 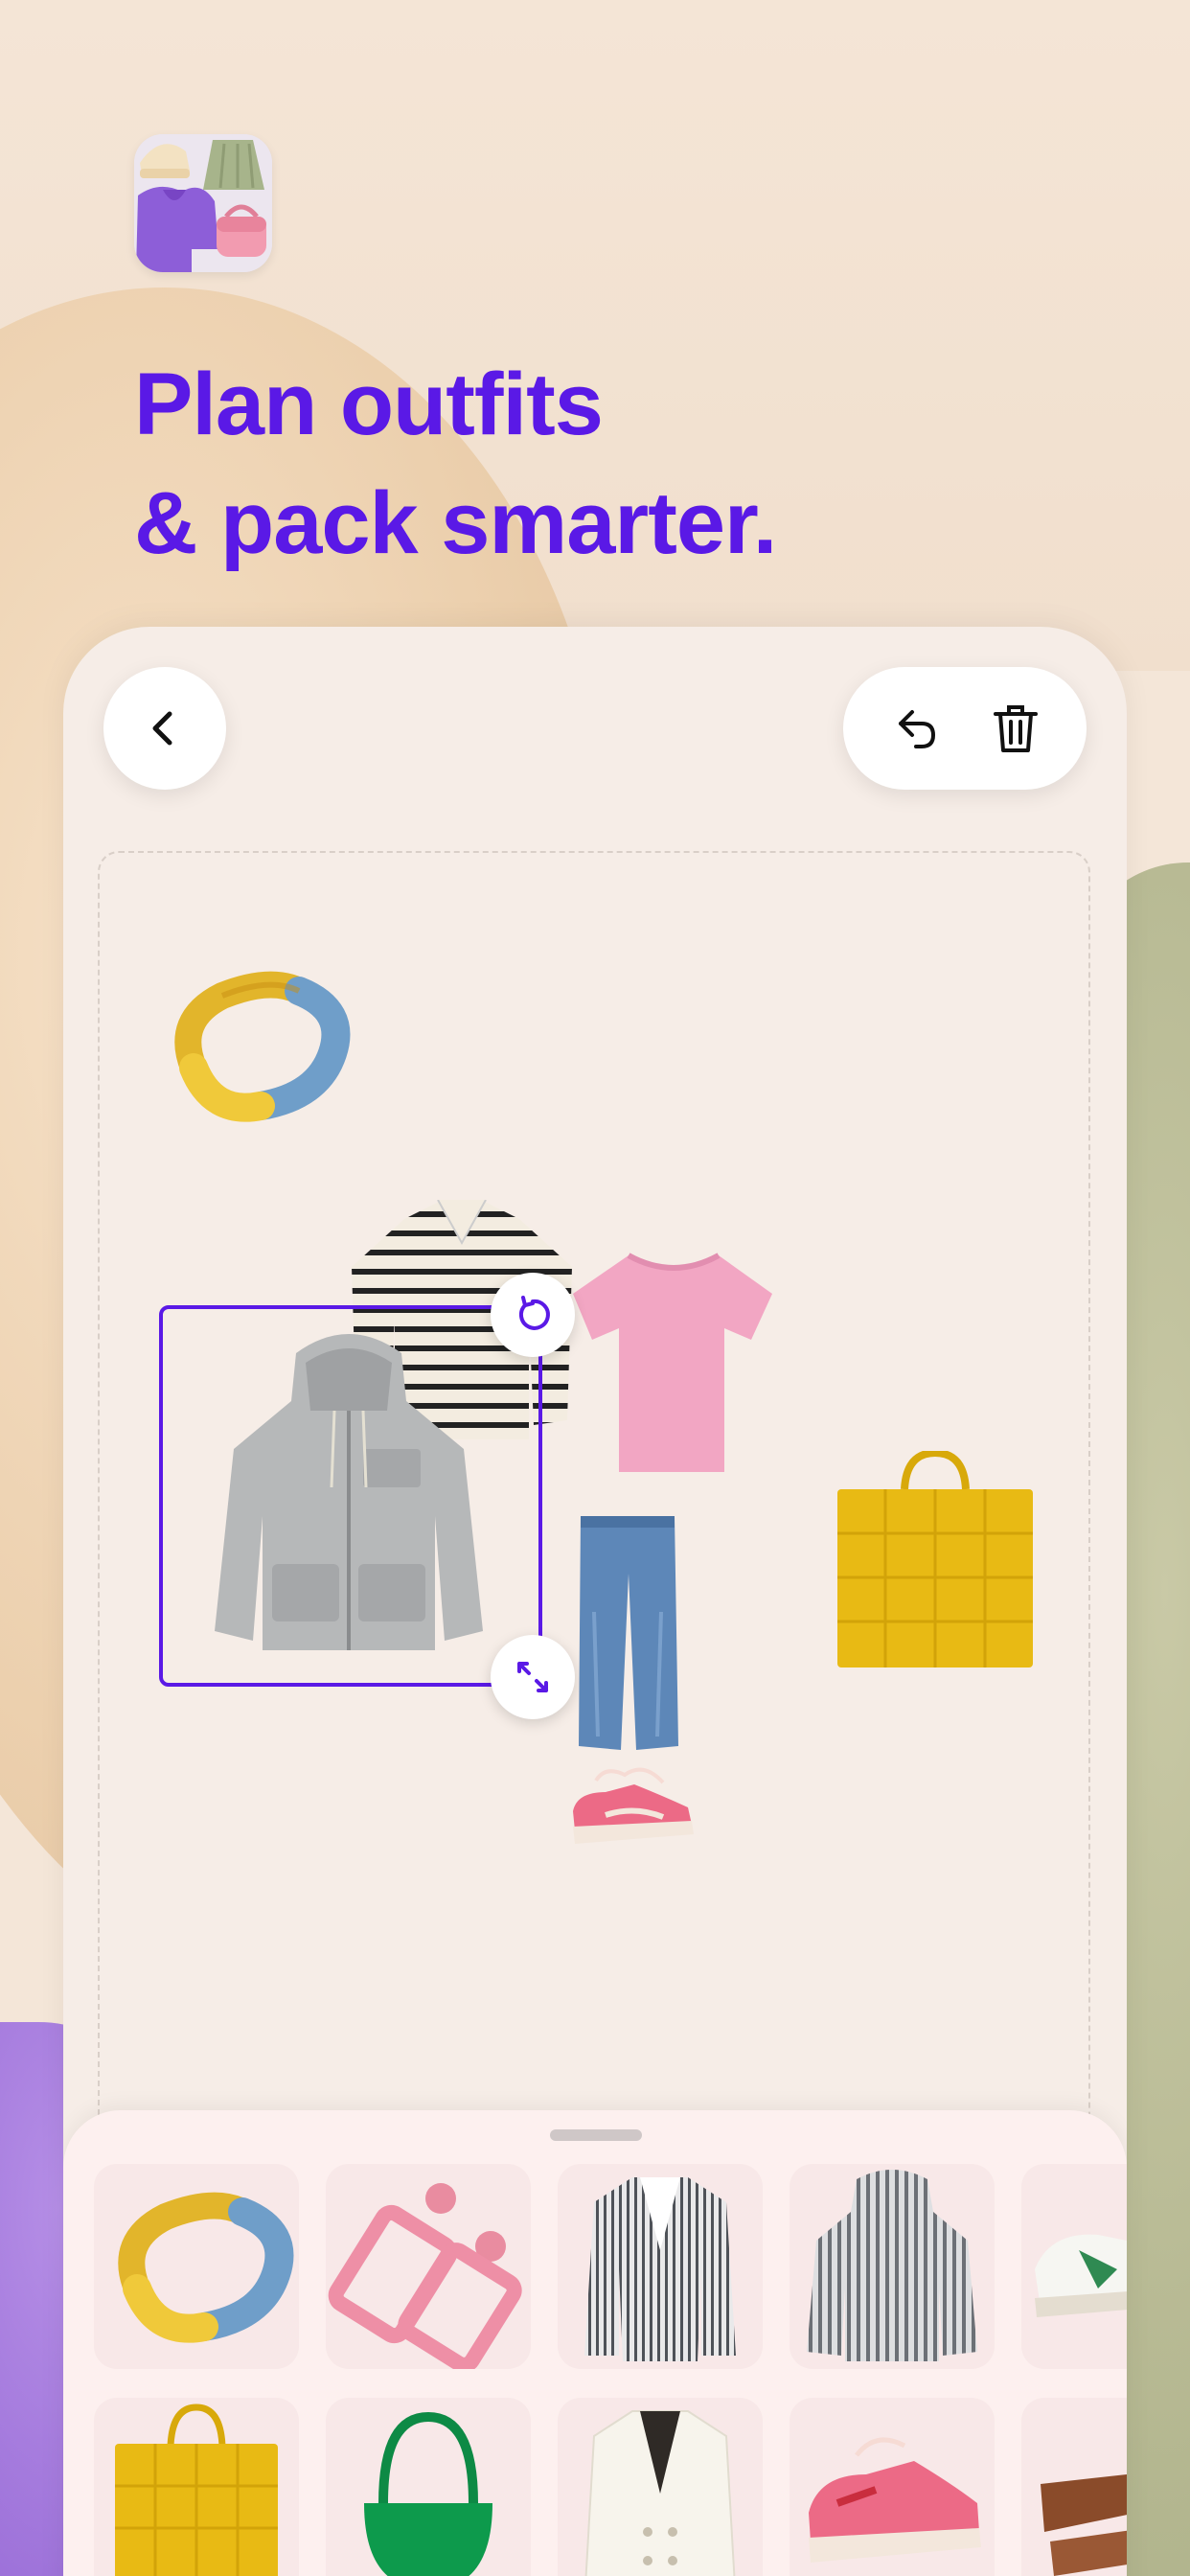 I want to click on closet-item-green-sneakers, so click(x=1074, y=2266).